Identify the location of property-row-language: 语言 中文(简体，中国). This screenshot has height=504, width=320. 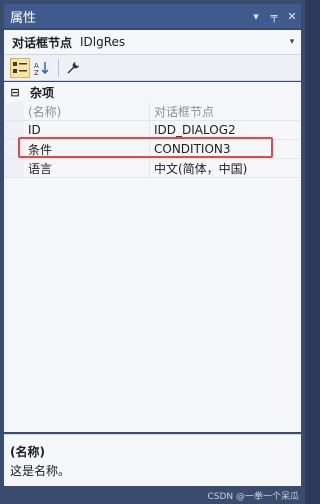
(152, 168).